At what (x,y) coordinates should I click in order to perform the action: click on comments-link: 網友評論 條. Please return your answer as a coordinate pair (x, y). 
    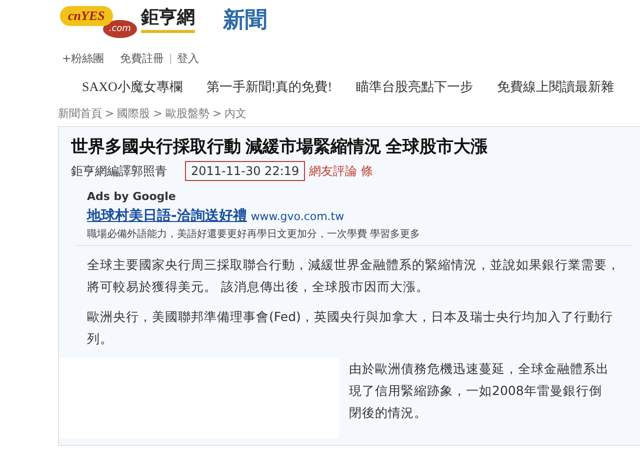
    Looking at the image, I should click on (341, 171).